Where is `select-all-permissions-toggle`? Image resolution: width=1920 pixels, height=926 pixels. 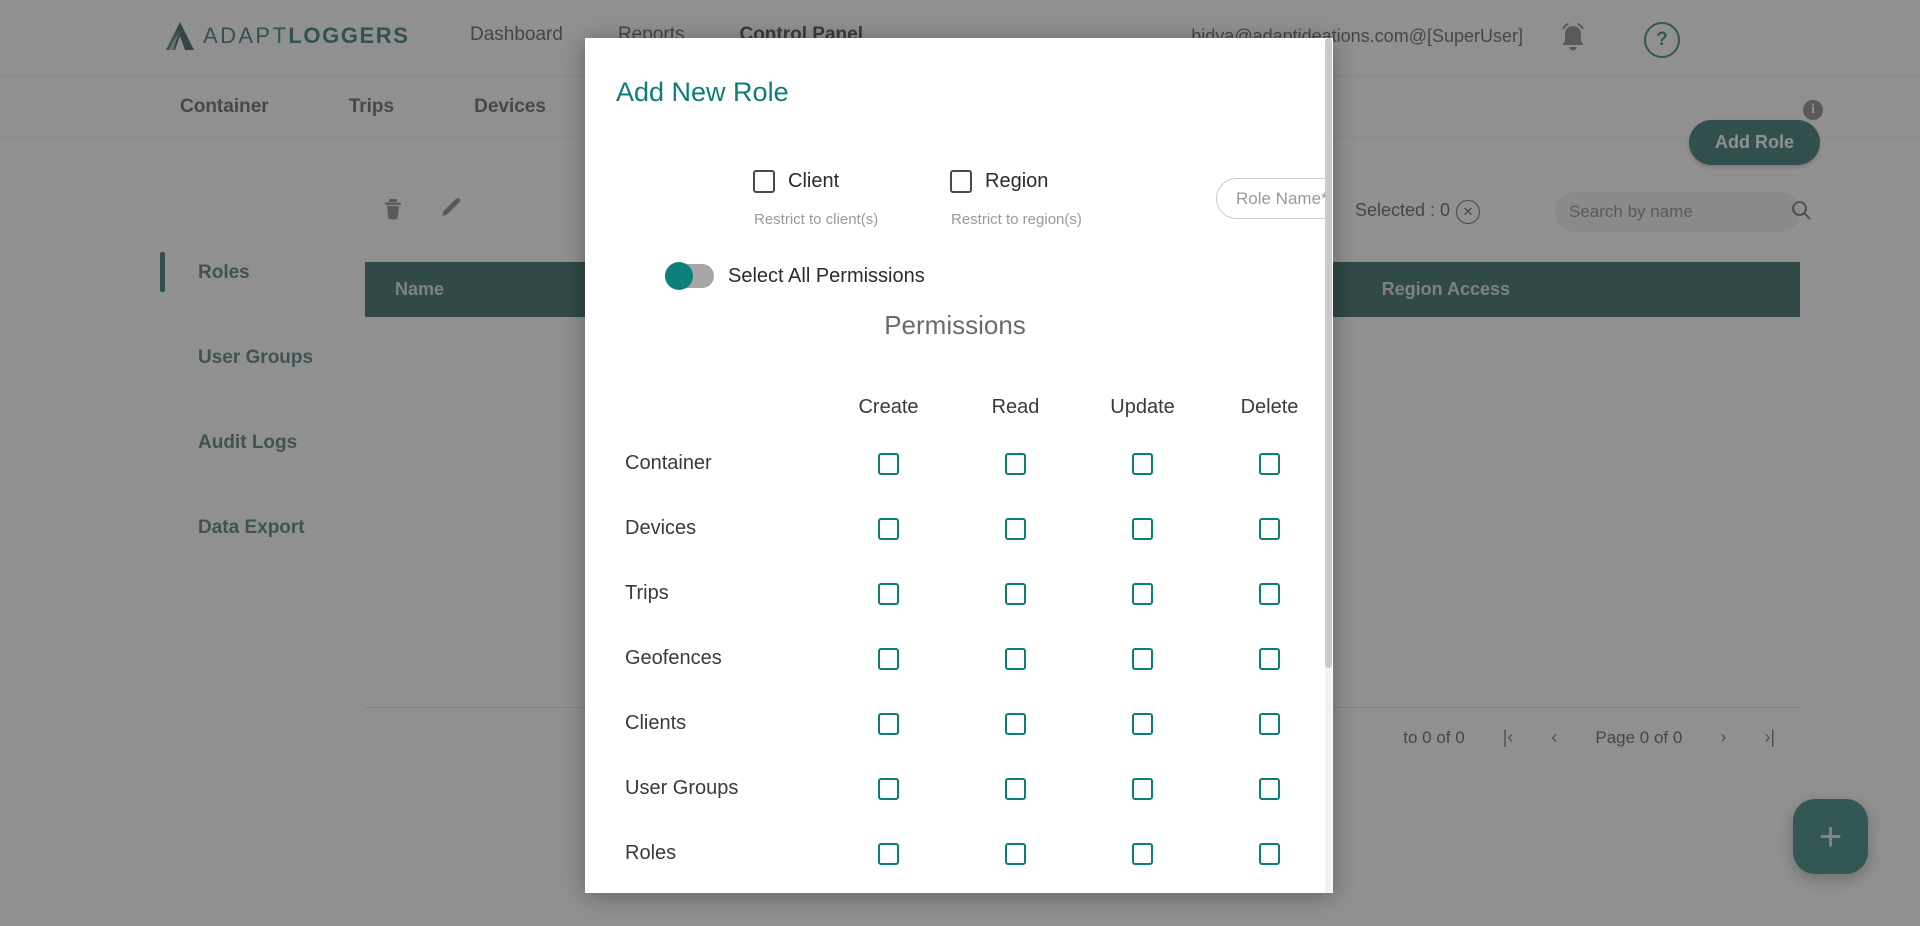 select-all-permissions-toggle is located at coordinates (689, 276).